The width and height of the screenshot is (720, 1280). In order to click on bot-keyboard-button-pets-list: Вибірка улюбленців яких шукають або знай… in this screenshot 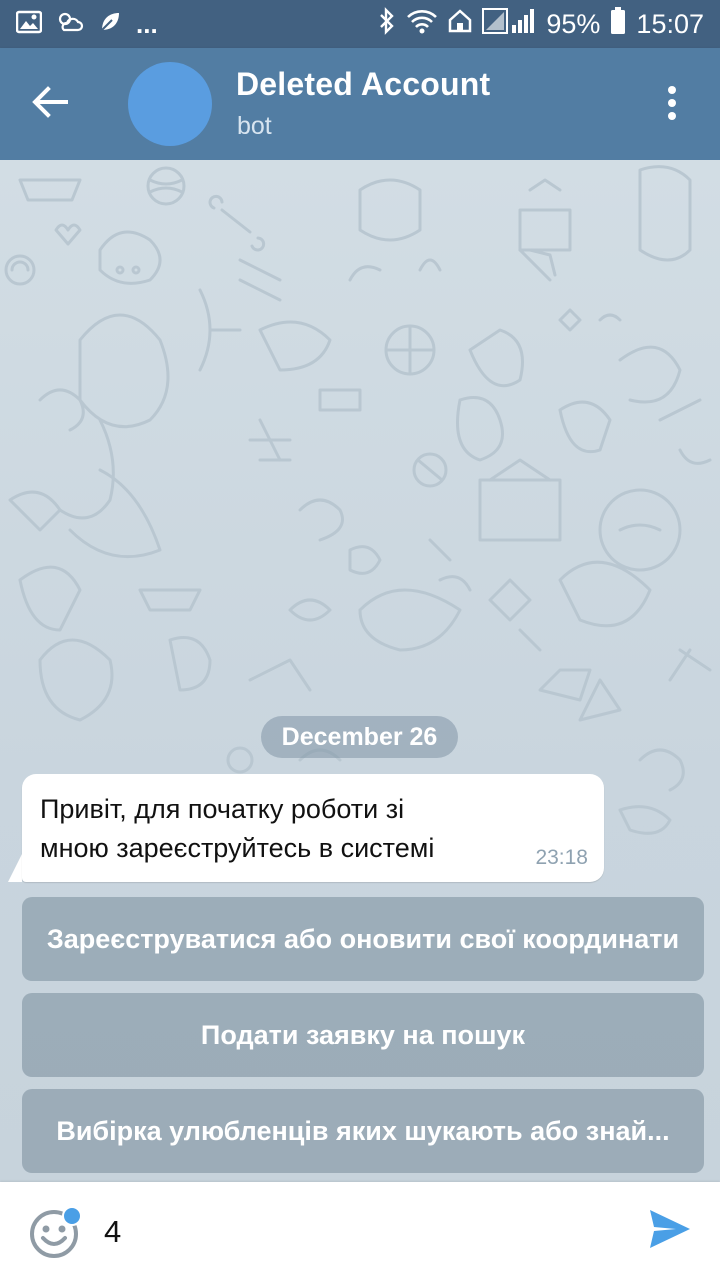, I will do `click(363, 1131)`.